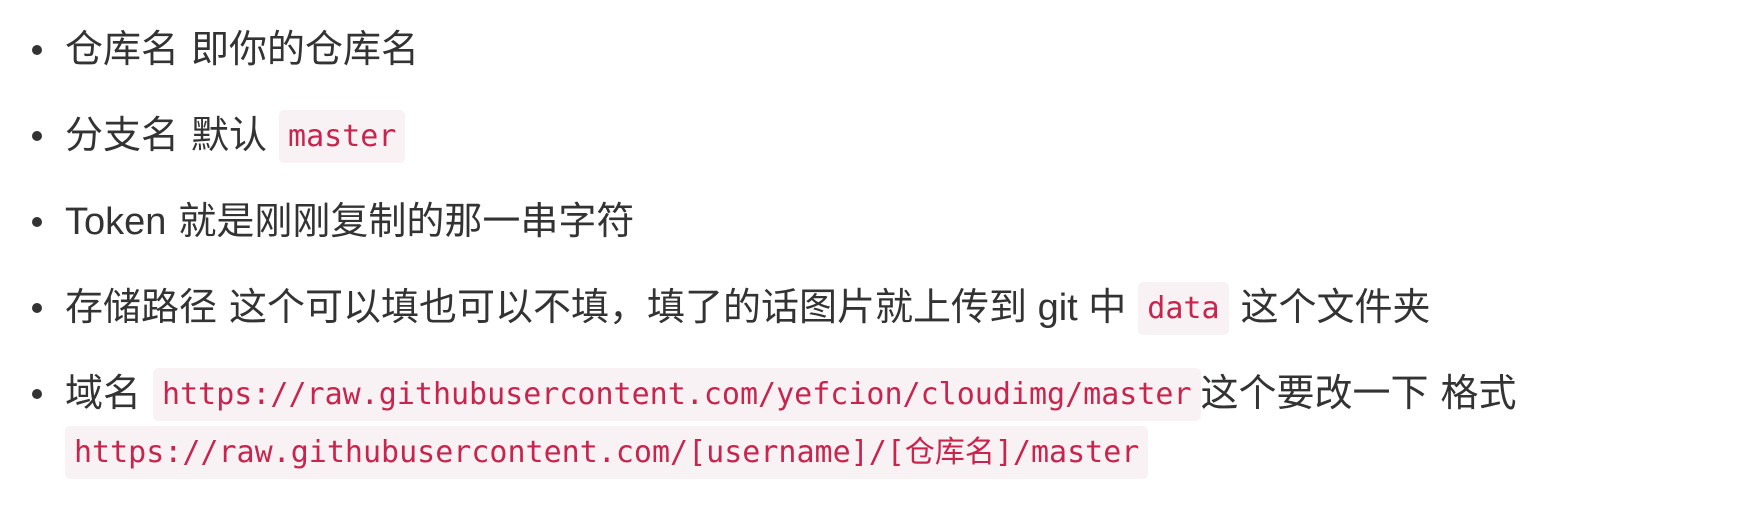 The height and width of the screenshot is (531, 1751). Describe the element at coordinates (678, 308) in the screenshot. I see `item-description: 这个可以填也可以不填，填了的话图片就上传到 git 中` at that location.